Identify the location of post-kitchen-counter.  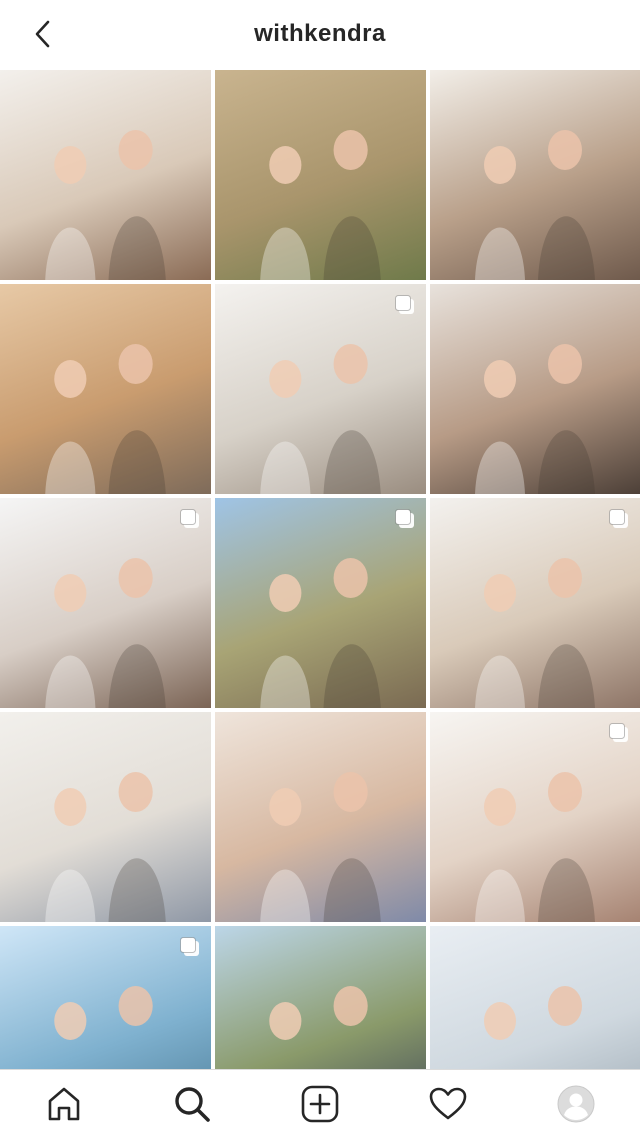
(105, 603).